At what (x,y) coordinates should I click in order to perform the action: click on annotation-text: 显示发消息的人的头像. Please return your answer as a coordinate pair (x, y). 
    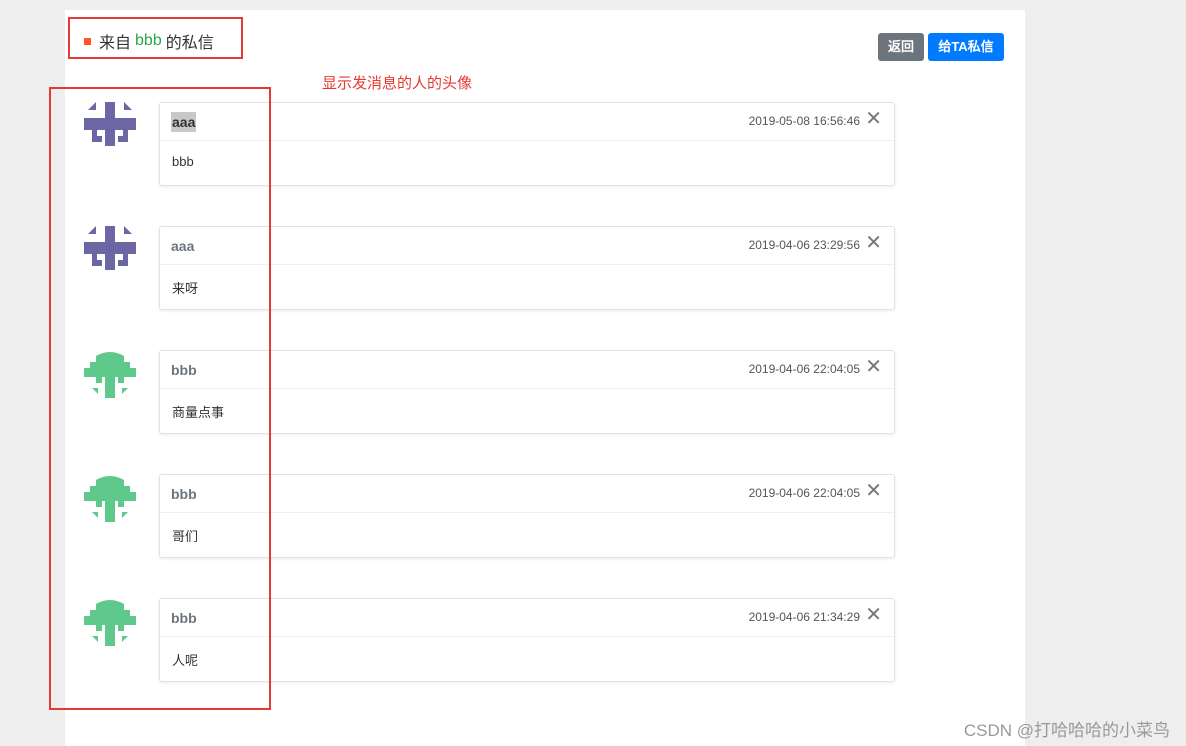
    Looking at the image, I should click on (397, 83).